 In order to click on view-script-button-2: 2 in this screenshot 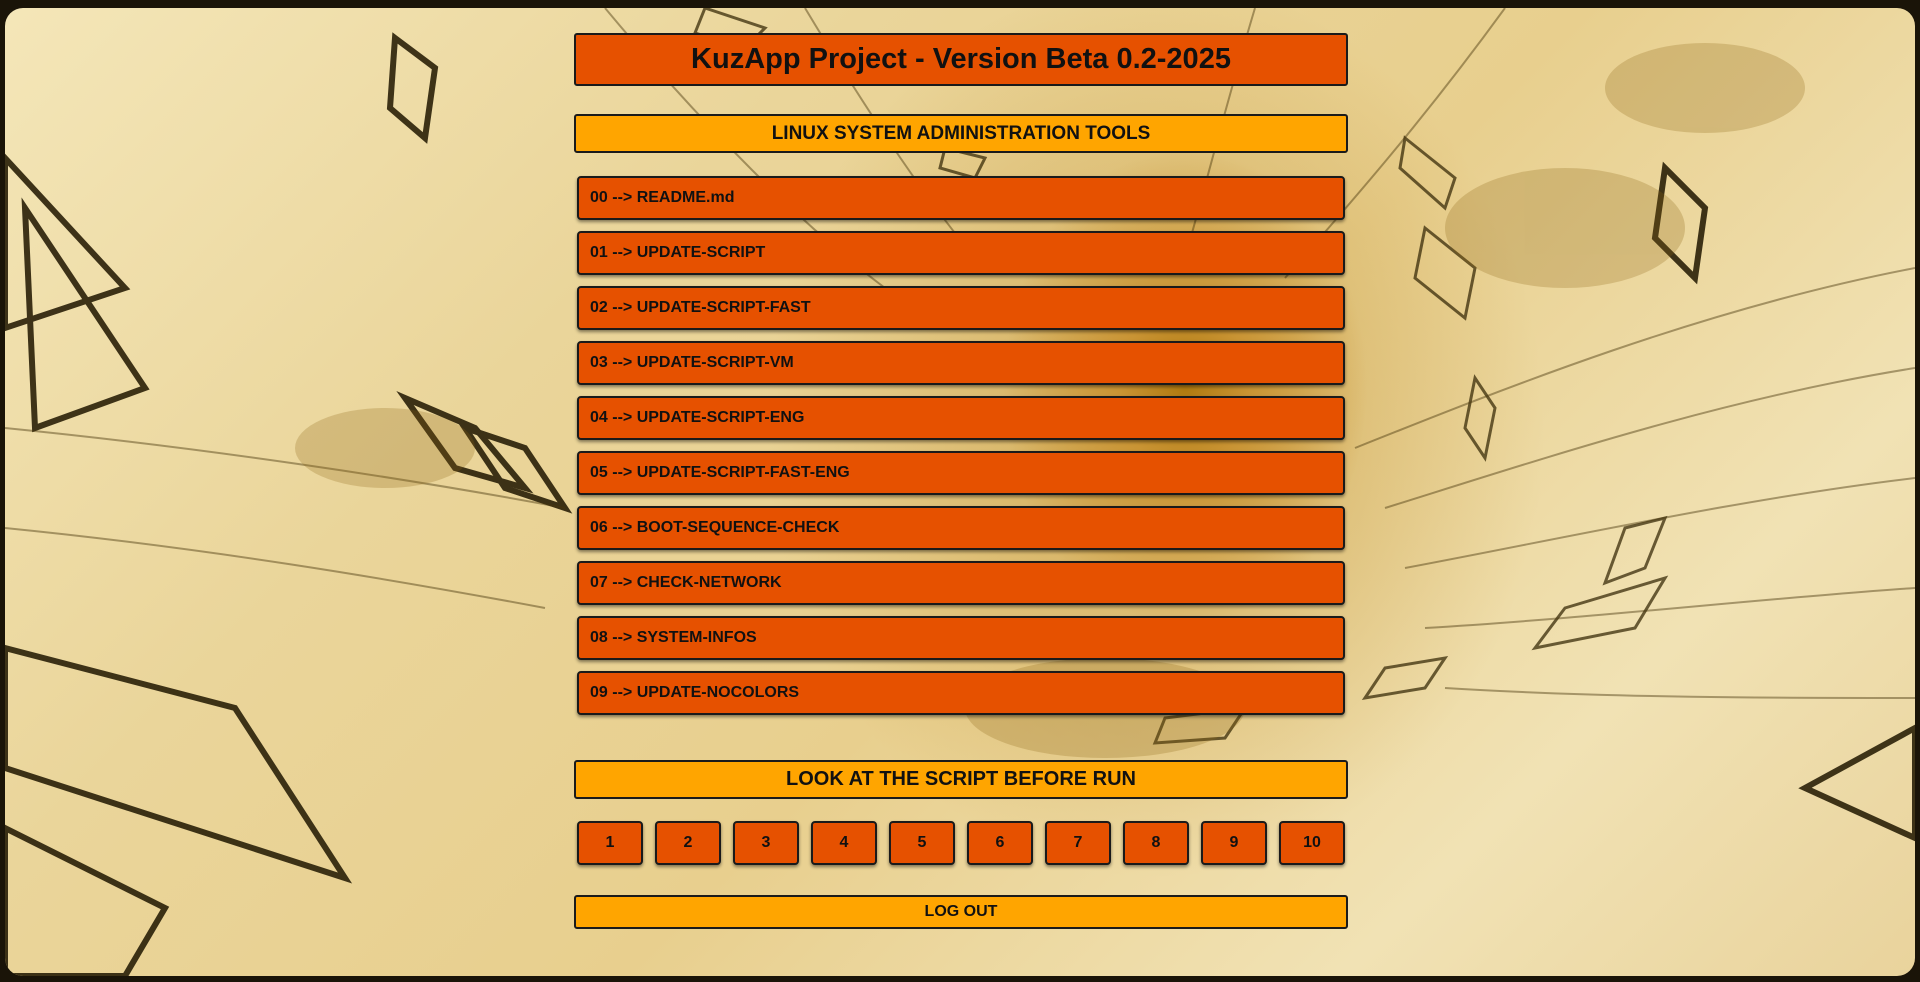, I will do `click(688, 843)`.